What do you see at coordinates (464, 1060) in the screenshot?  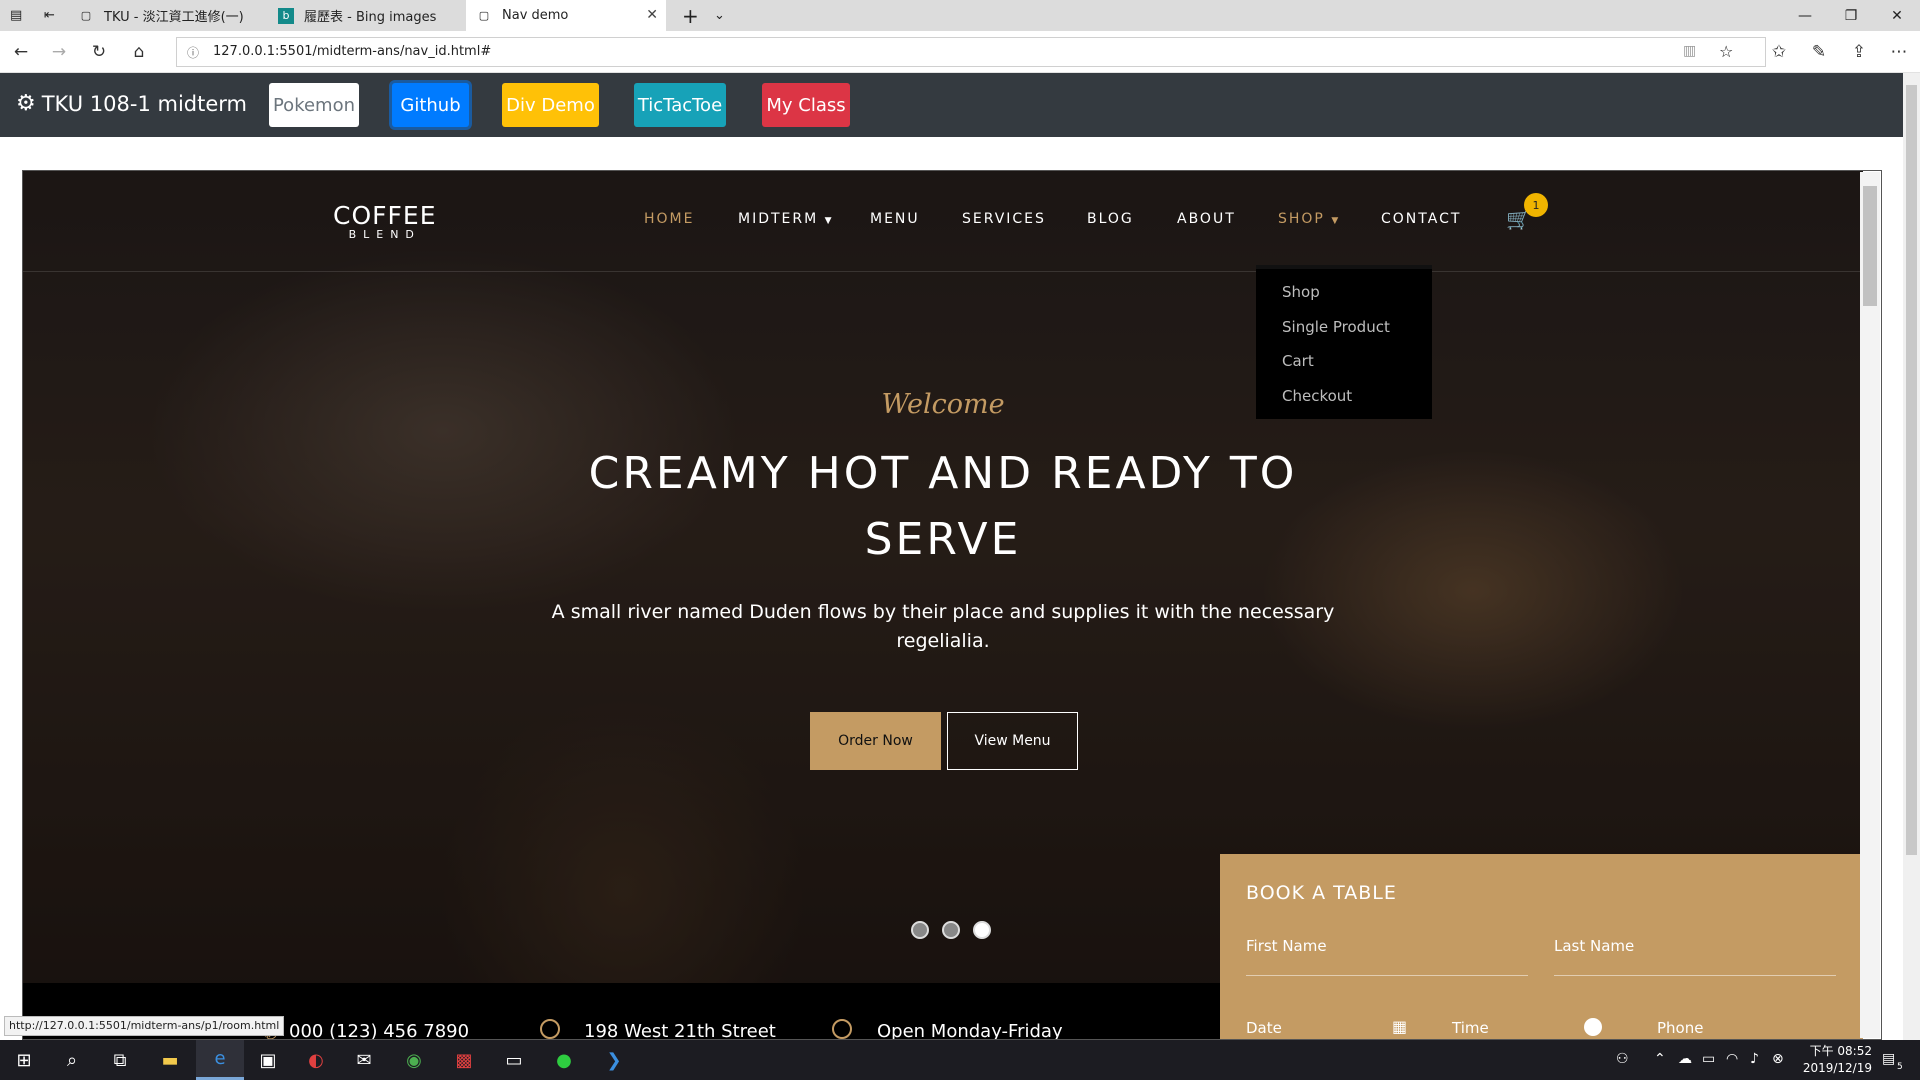 I see `app-red-icon: ▩` at bounding box center [464, 1060].